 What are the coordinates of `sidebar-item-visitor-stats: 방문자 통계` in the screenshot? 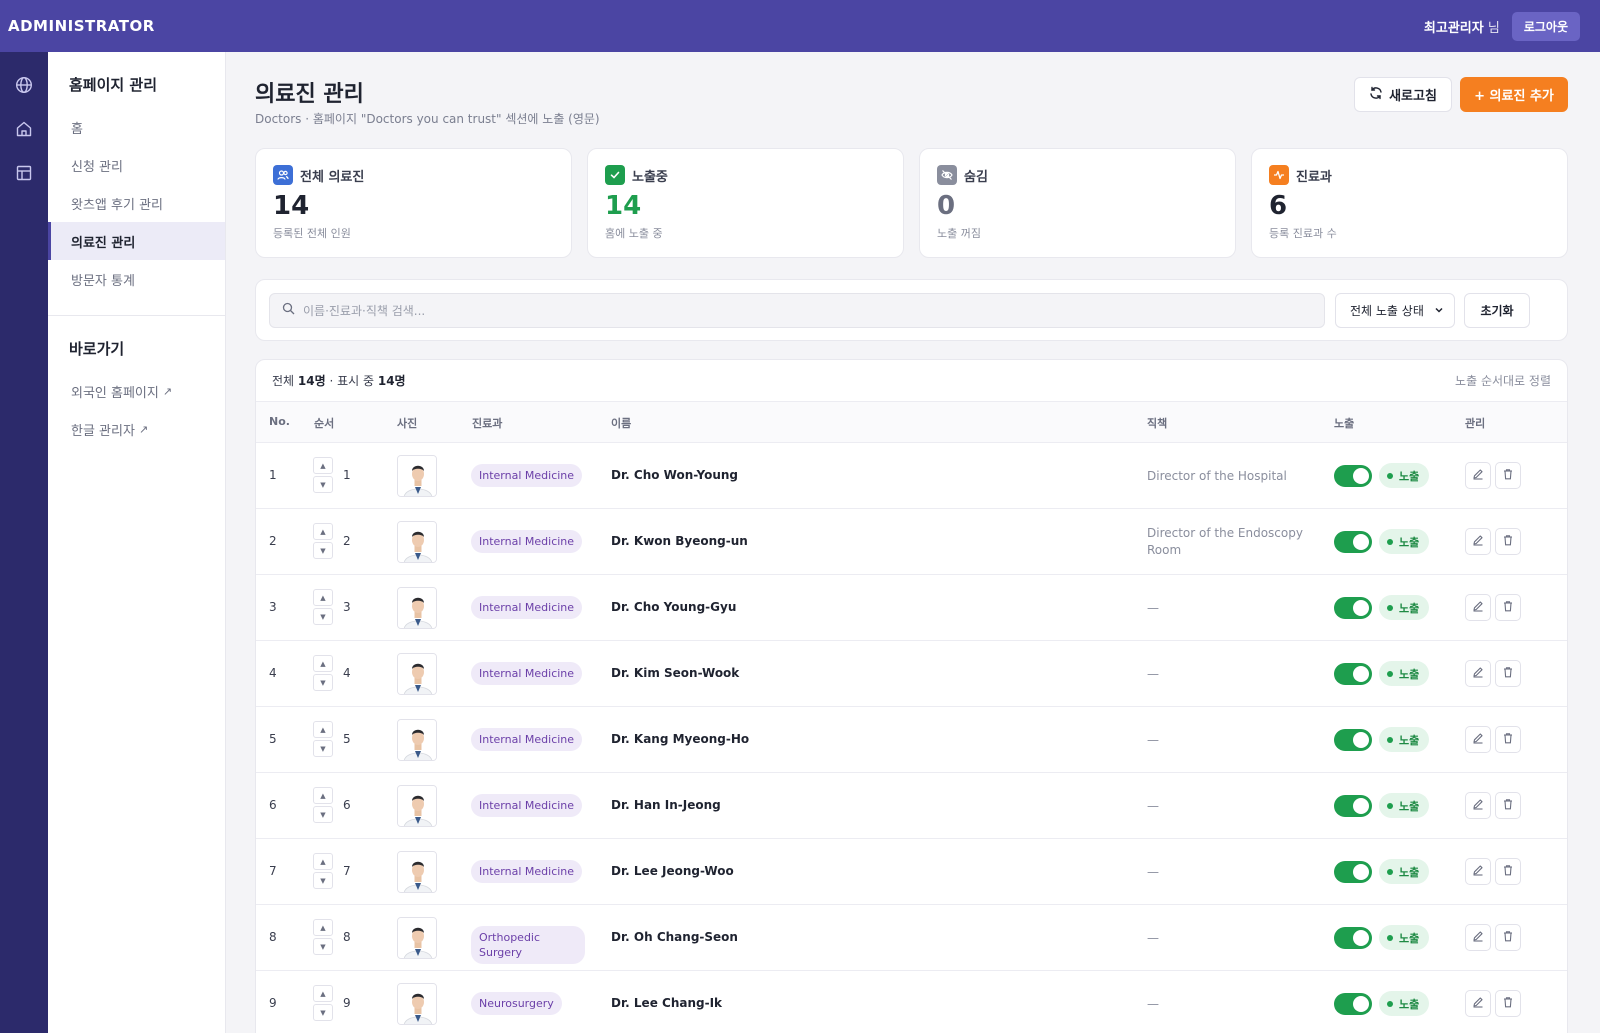 It's located at (136, 279).